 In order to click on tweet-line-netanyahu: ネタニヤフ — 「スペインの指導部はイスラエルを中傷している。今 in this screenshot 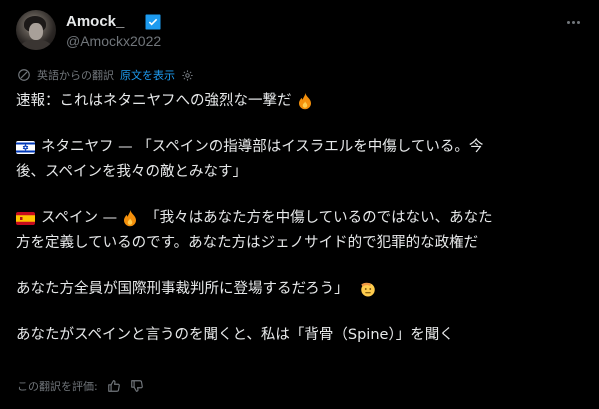, I will do `click(299, 147)`.